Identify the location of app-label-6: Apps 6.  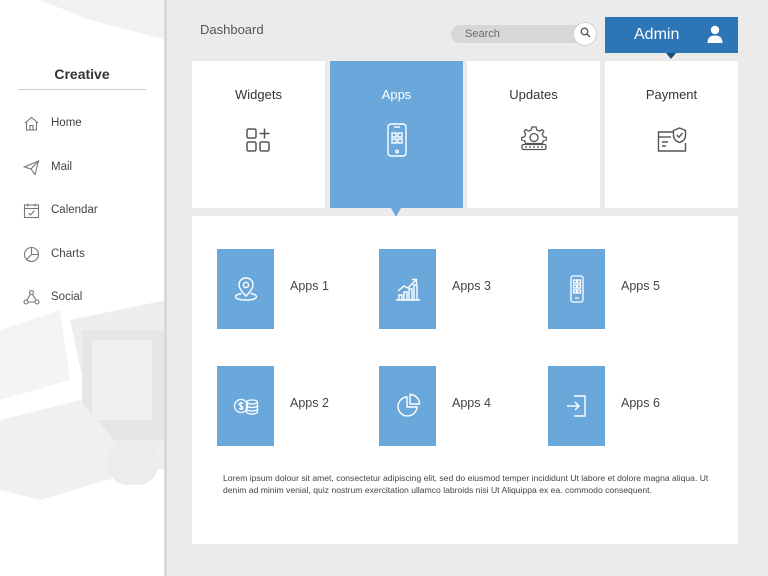
(640, 403).